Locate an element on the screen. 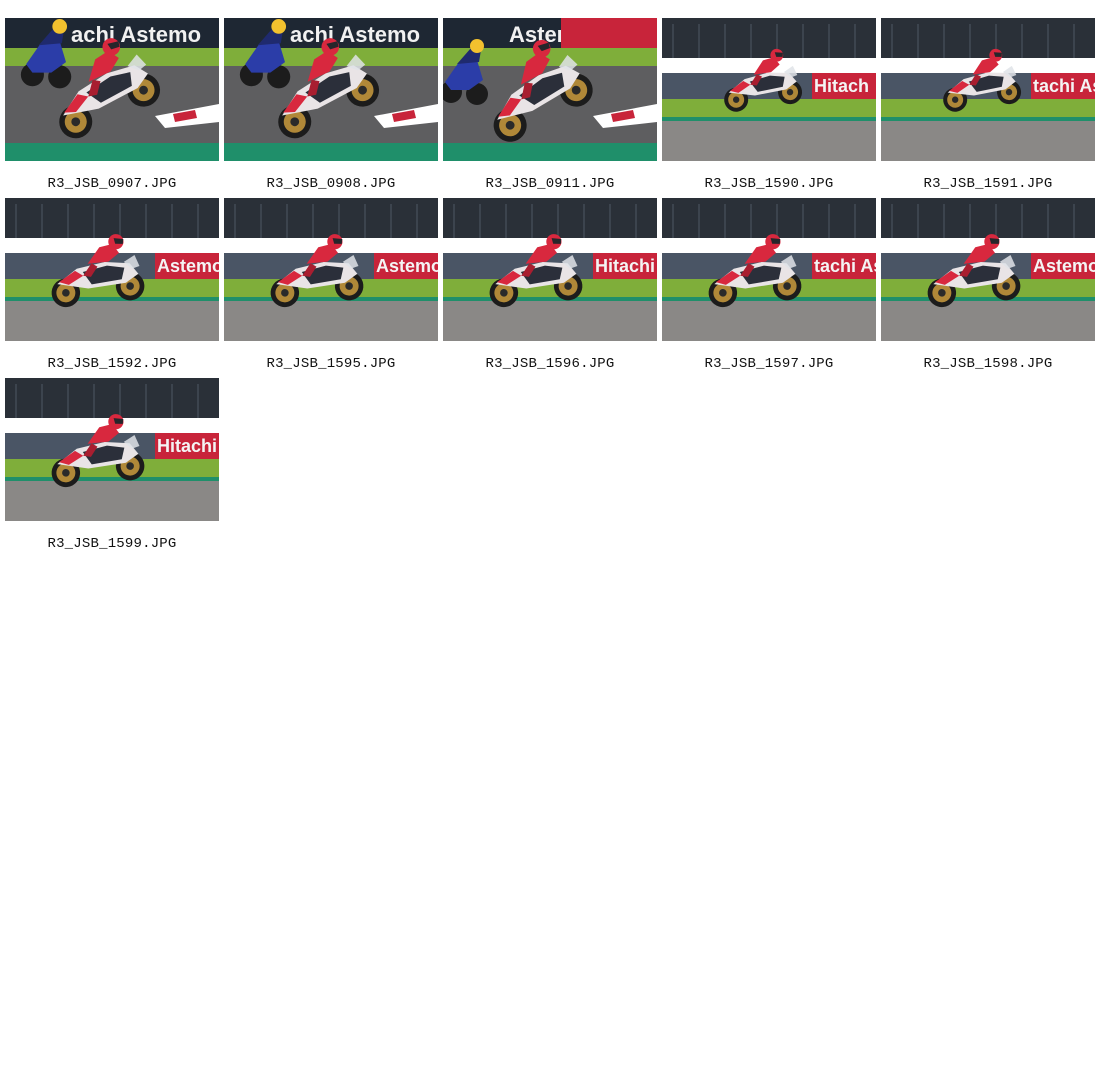 The image size is (1100, 1080). thumbnail-filename: R3_JSB_1591.JPG is located at coordinates (988, 184).